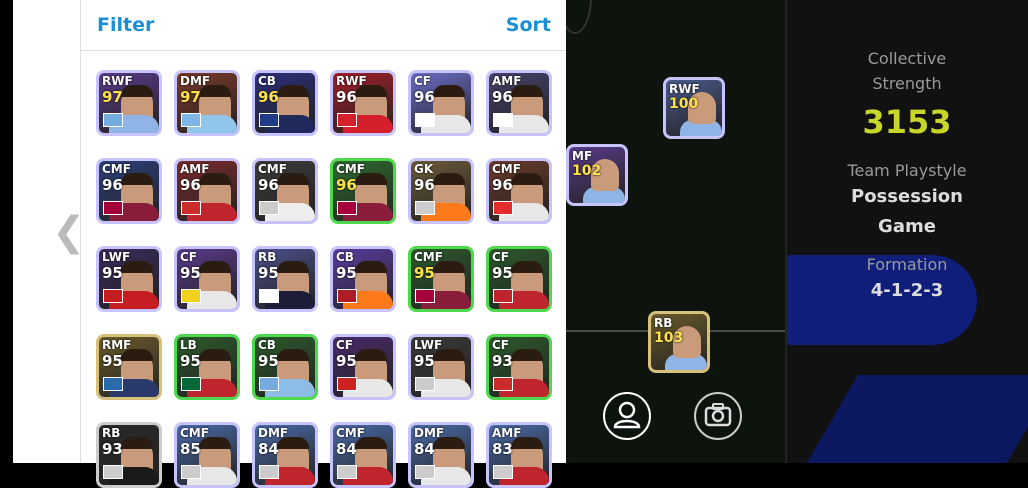 Image resolution: width=1028 pixels, height=488 pixels. What do you see at coordinates (190, 449) in the screenshot?
I see `player-rating: 85` at bounding box center [190, 449].